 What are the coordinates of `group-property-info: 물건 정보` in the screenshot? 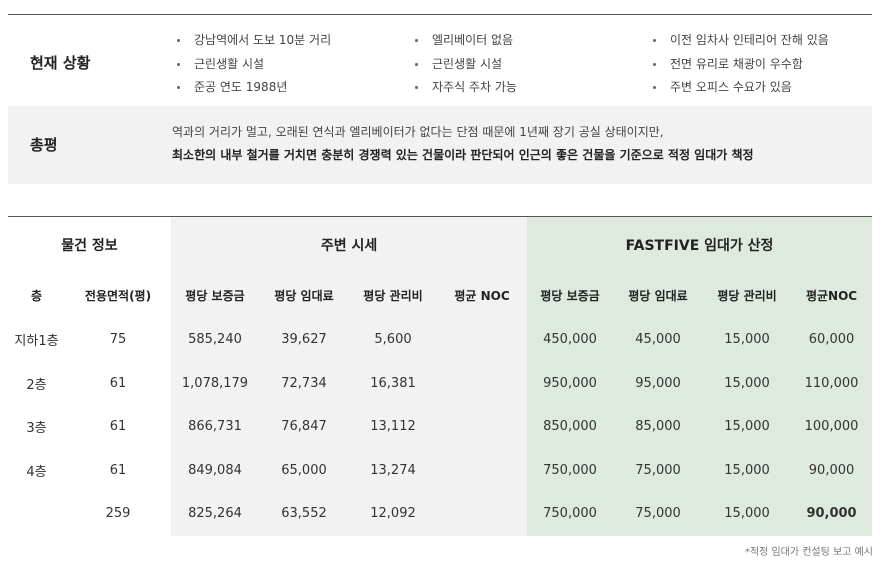 It's located at (89, 245).